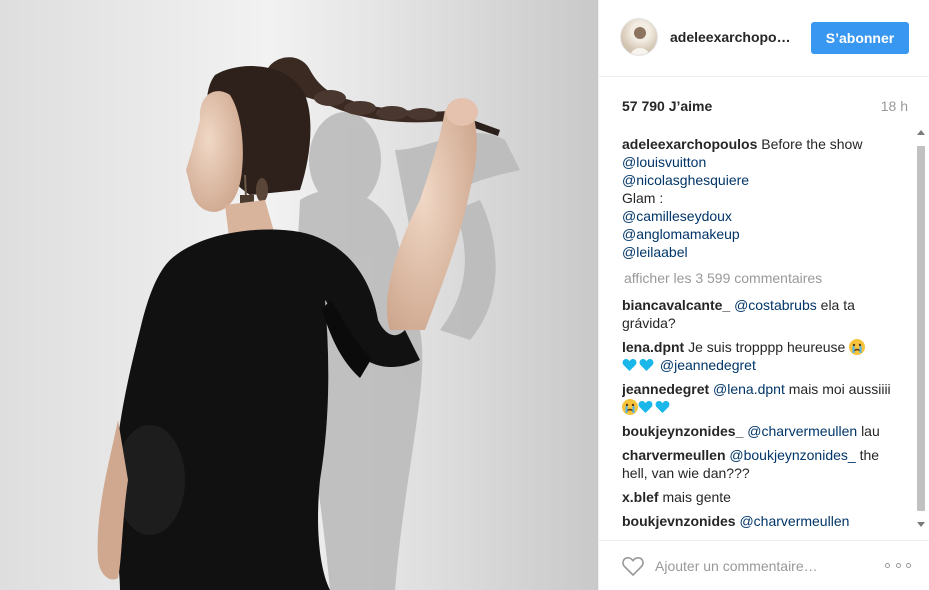 The width and height of the screenshot is (929, 590). What do you see at coordinates (696, 497) in the screenshot?
I see `comment-text: mais gente` at bounding box center [696, 497].